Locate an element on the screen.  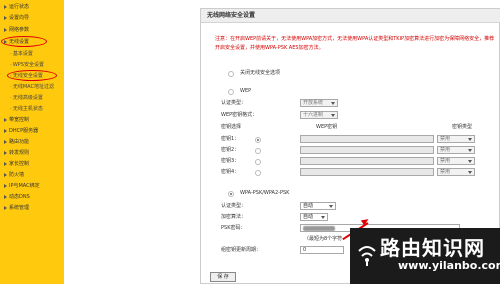
watermark: 路由知识网 www.yilanbo.com is located at coordinates (425, 256).